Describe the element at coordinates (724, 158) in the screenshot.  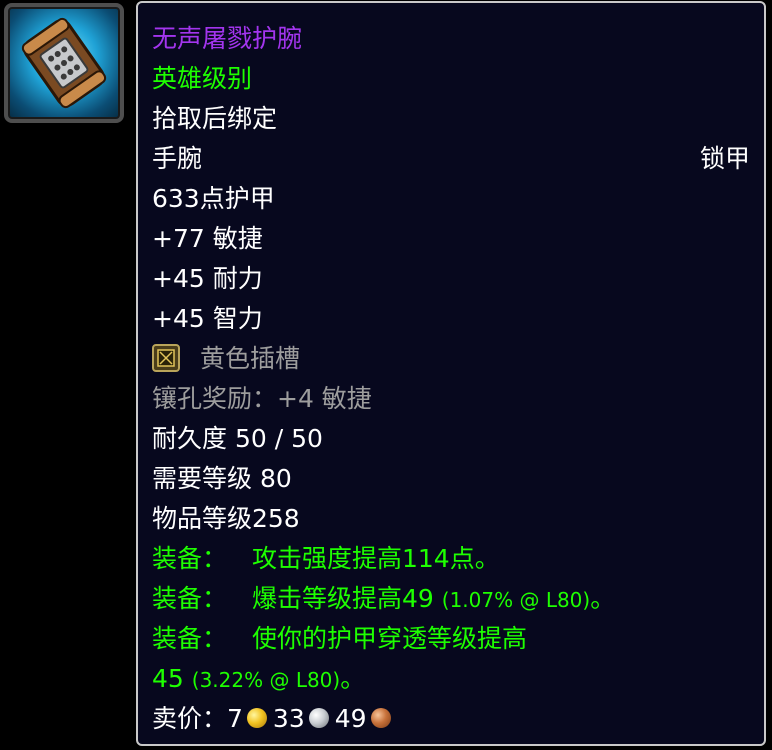
I see `armor-type-text: 锁甲` at that location.